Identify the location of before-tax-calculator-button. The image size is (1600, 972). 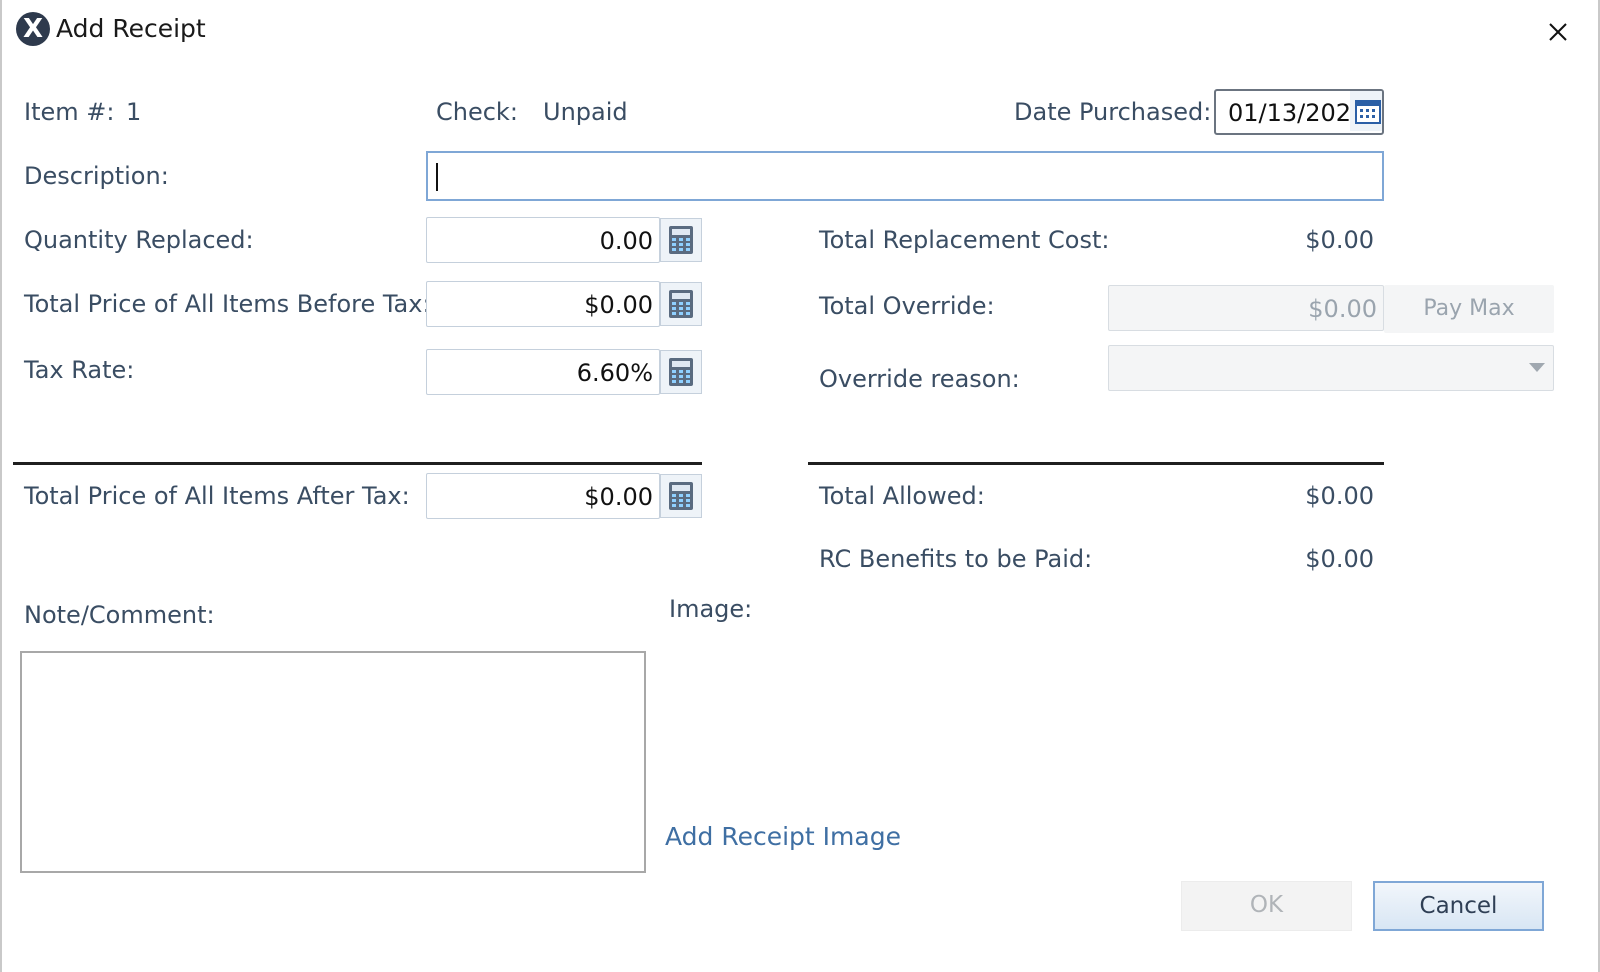
(681, 304).